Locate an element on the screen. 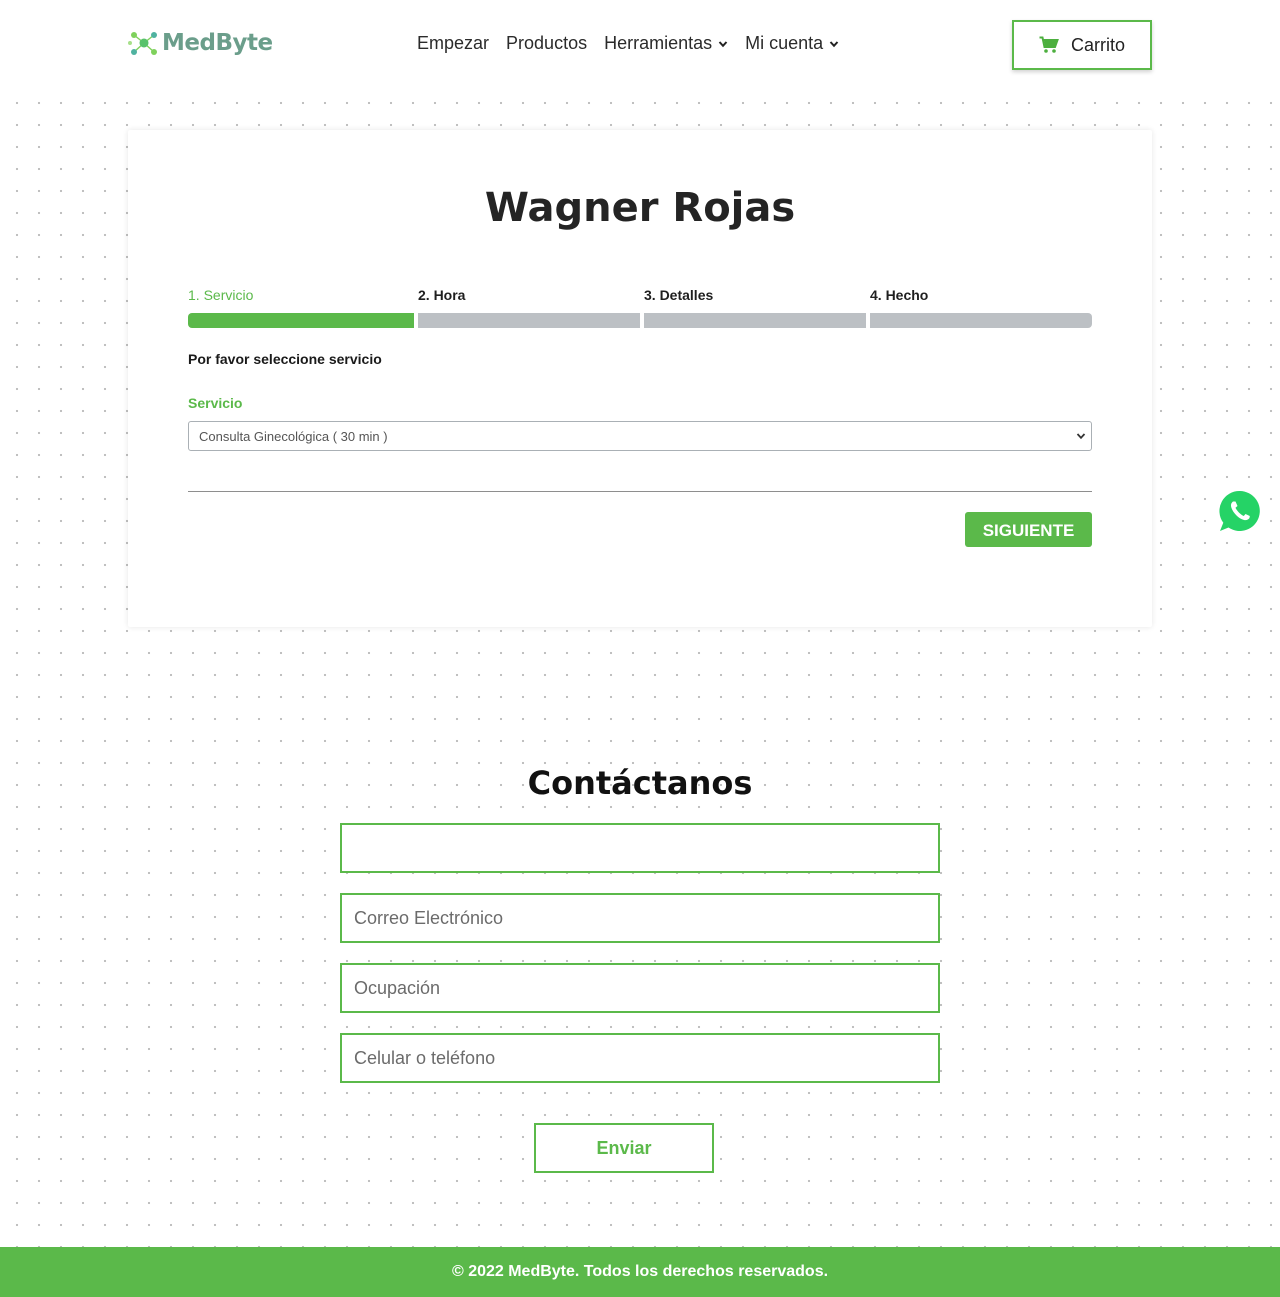 The image size is (1280, 1297). nav-item-label: Herramientas is located at coordinates (658, 43).